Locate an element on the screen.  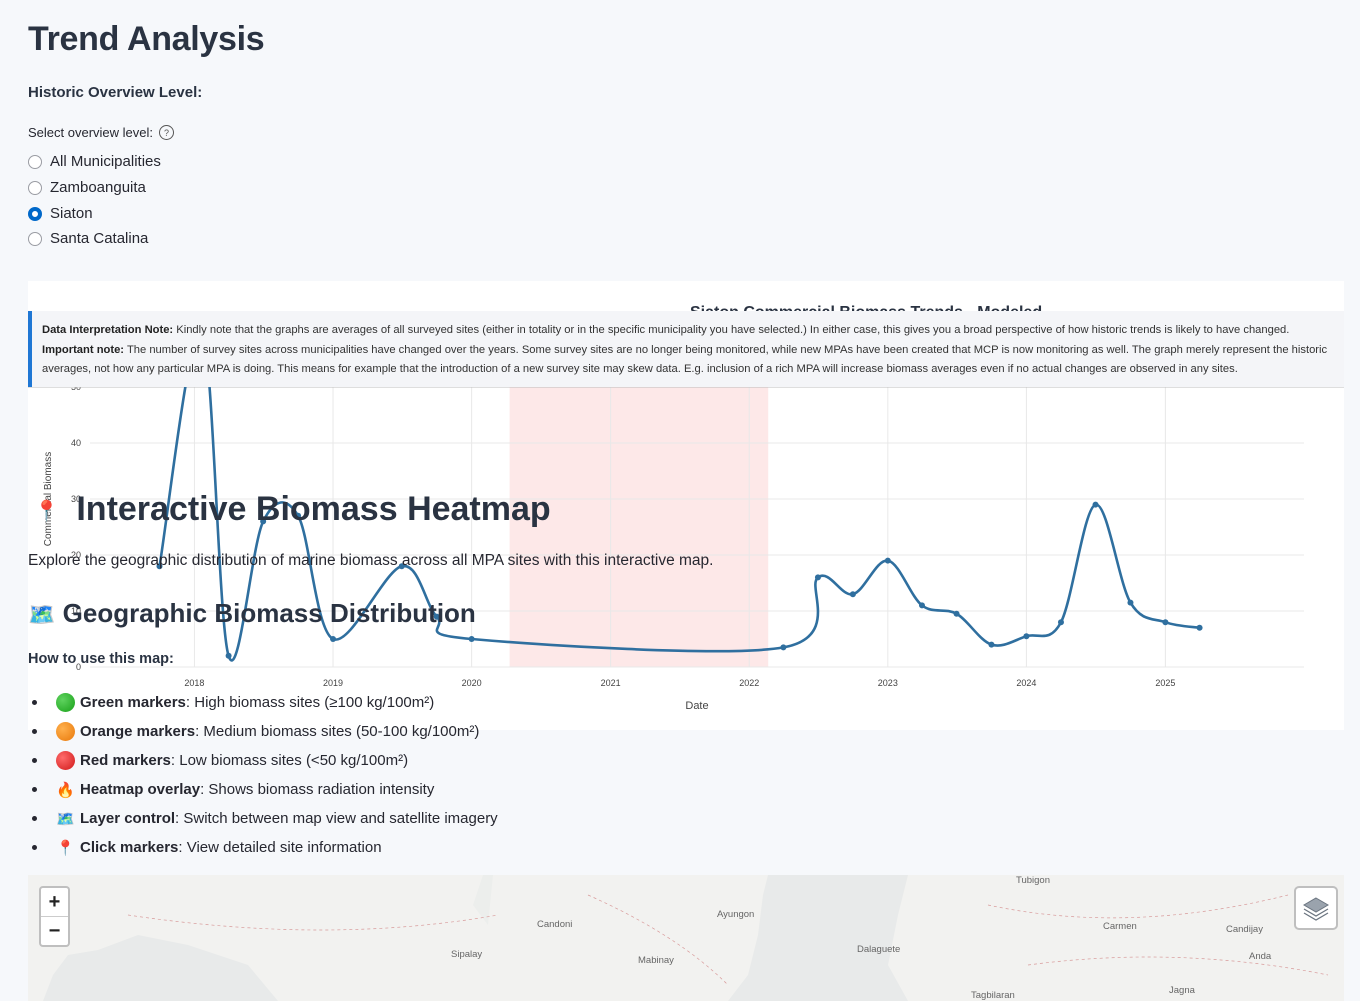
radio-option-santa-catalina: Santa Catalina is located at coordinates (88, 238).